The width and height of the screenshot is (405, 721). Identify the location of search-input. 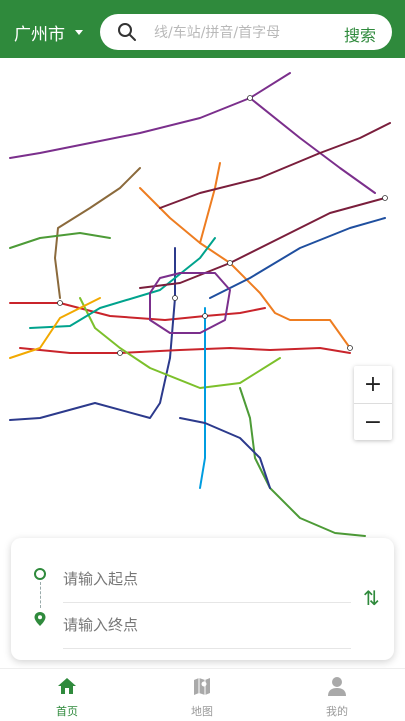
(244, 33).